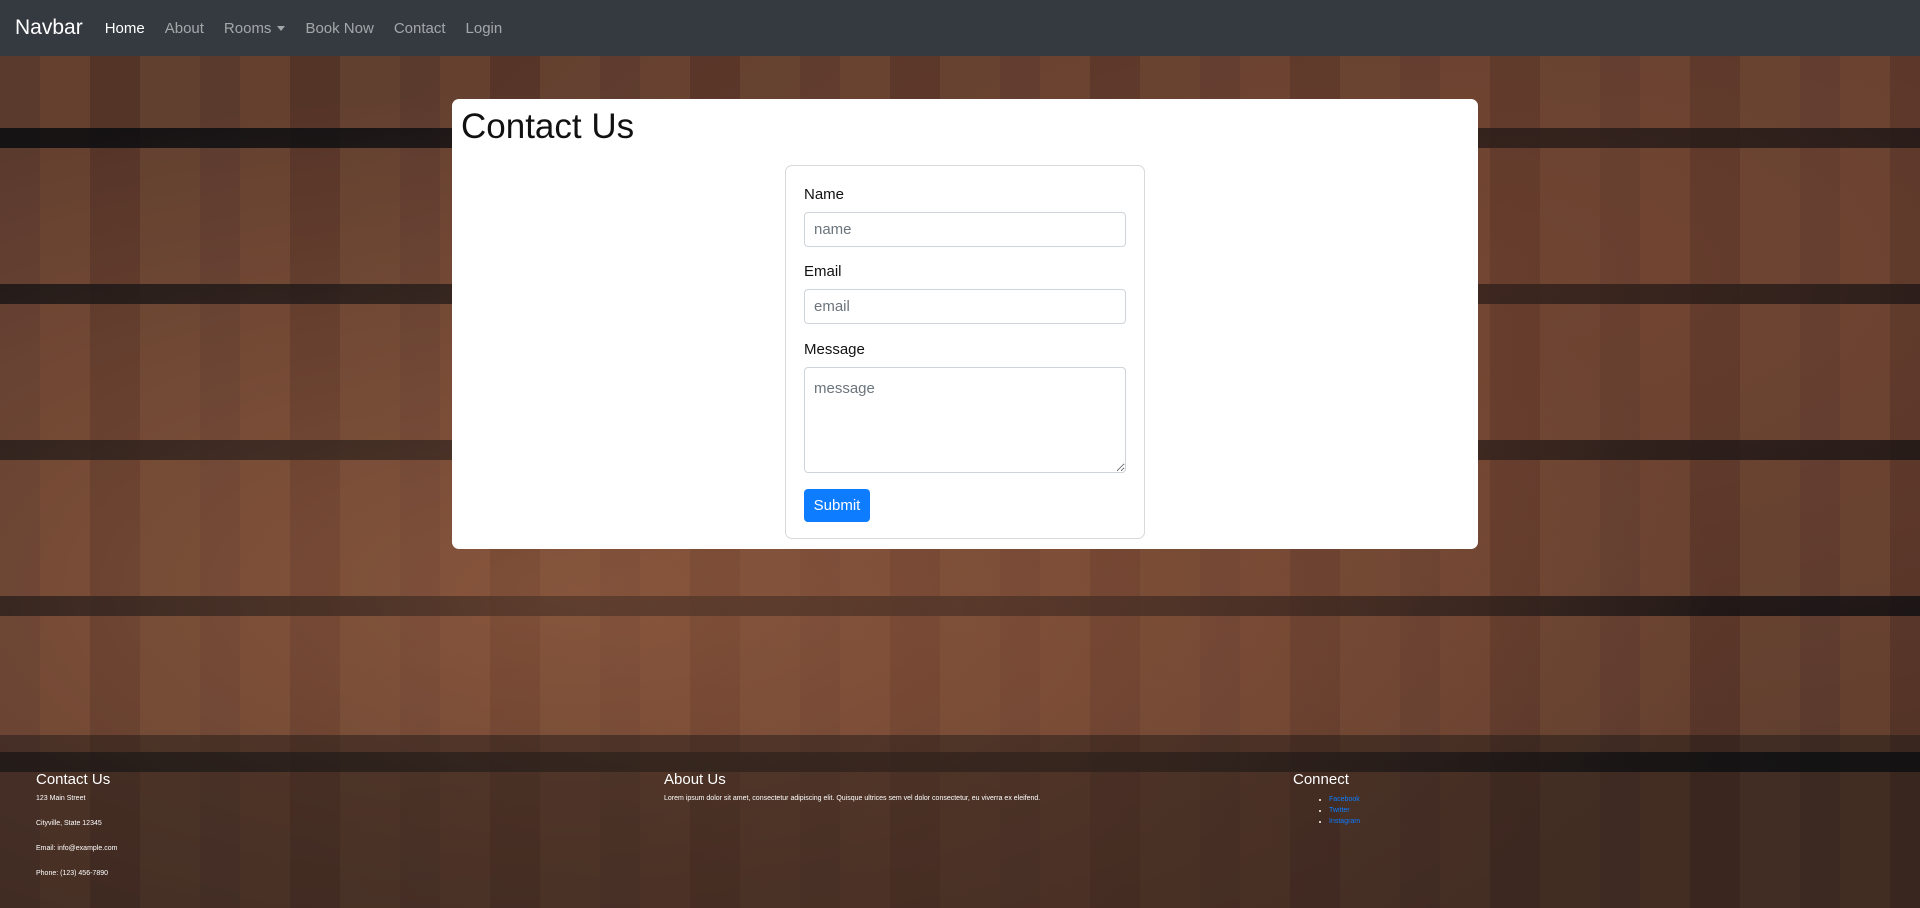 The width and height of the screenshot is (1920, 908). Describe the element at coordinates (61, 798) in the screenshot. I see `footer-address-line: 123 Main Street` at that location.